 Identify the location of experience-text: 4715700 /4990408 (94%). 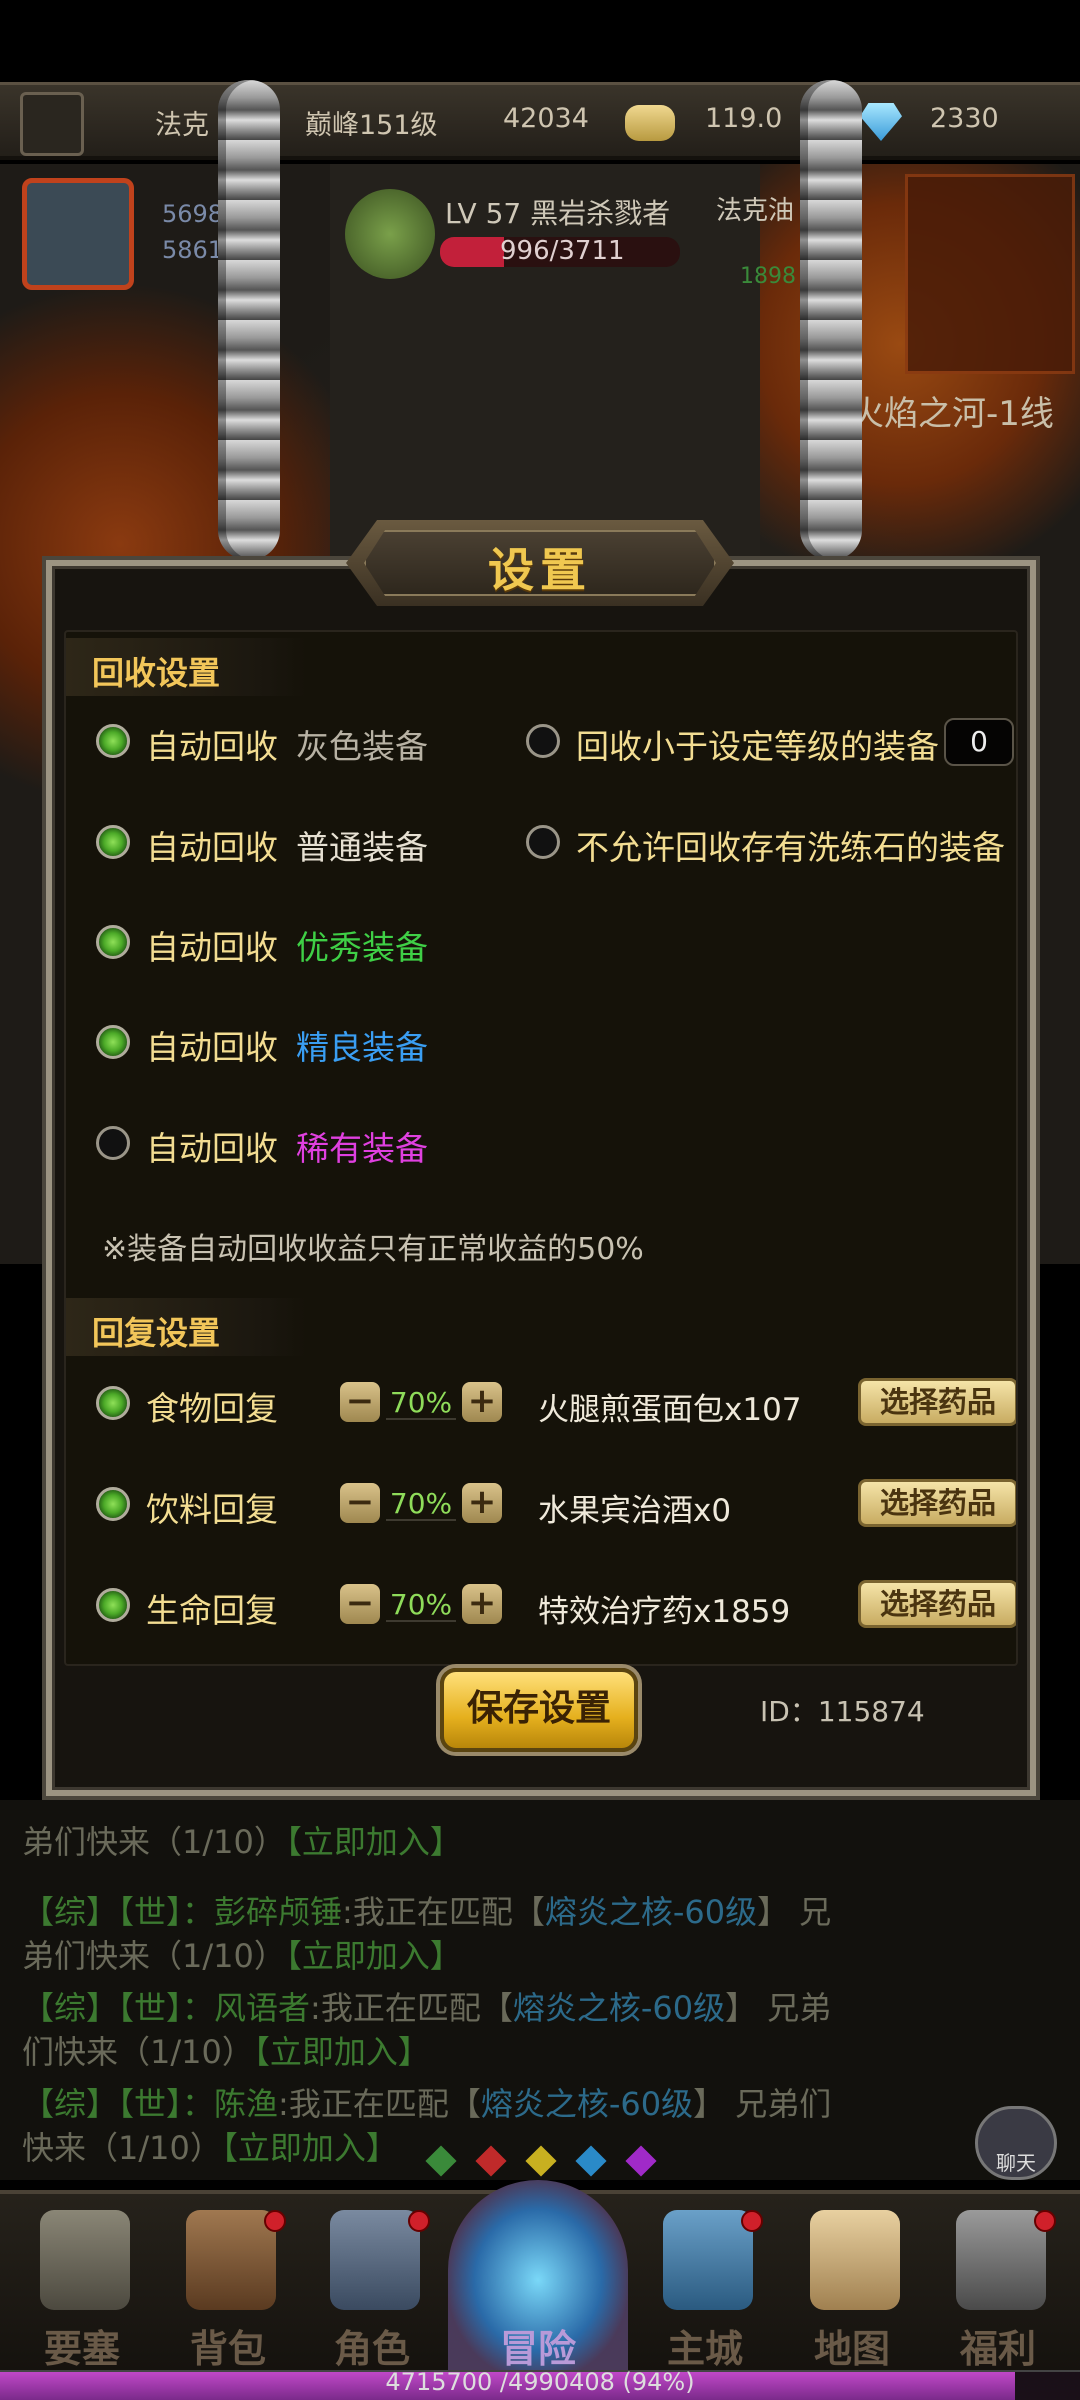
(540, 2382).